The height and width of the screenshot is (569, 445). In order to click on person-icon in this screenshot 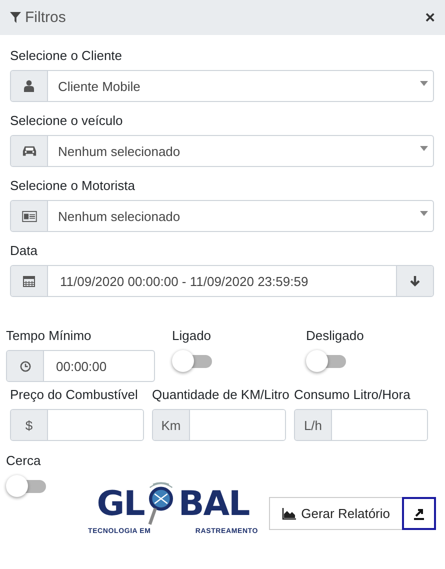, I will do `click(29, 86)`.